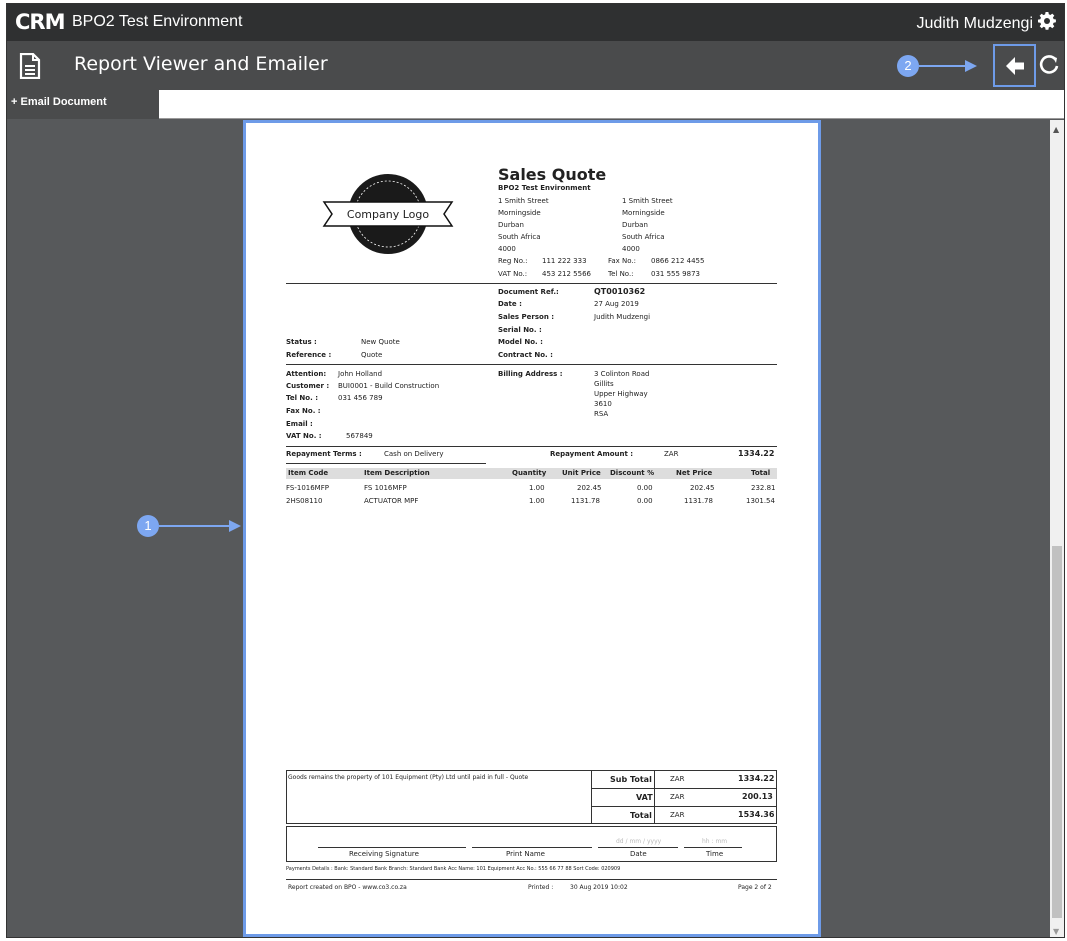 Image resolution: width=1067 pixels, height=941 pixels. Describe the element at coordinates (1049, 65) in the screenshot. I see `refresh-icon` at that location.